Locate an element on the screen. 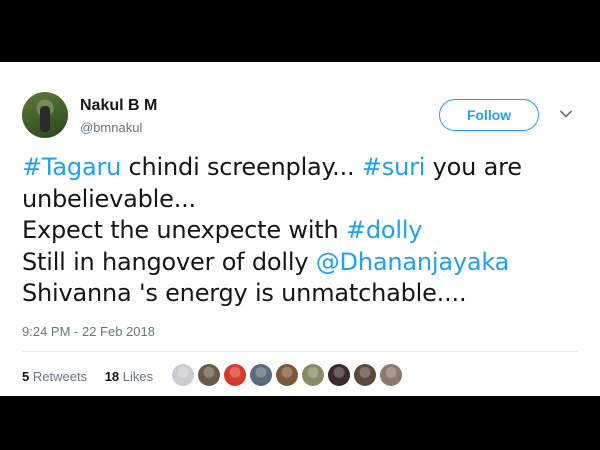 This screenshot has width=600, height=450. retweets-stat: 5 Retweets is located at coordinates (54, 376).